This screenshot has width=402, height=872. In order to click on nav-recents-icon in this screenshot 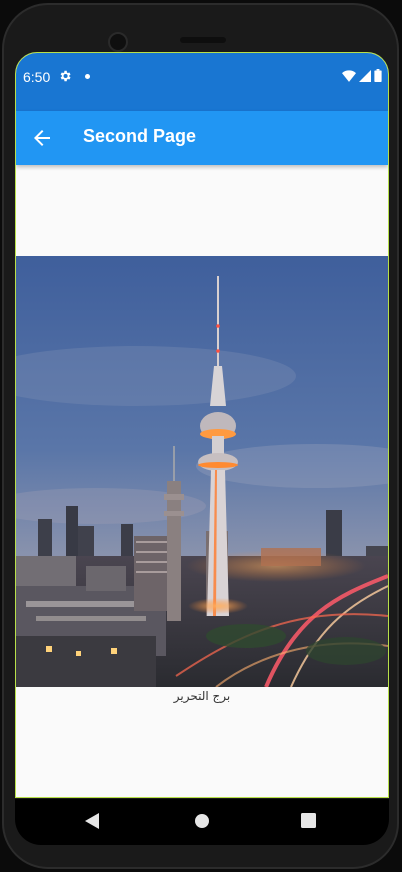, I will do `click(308, 820)`.